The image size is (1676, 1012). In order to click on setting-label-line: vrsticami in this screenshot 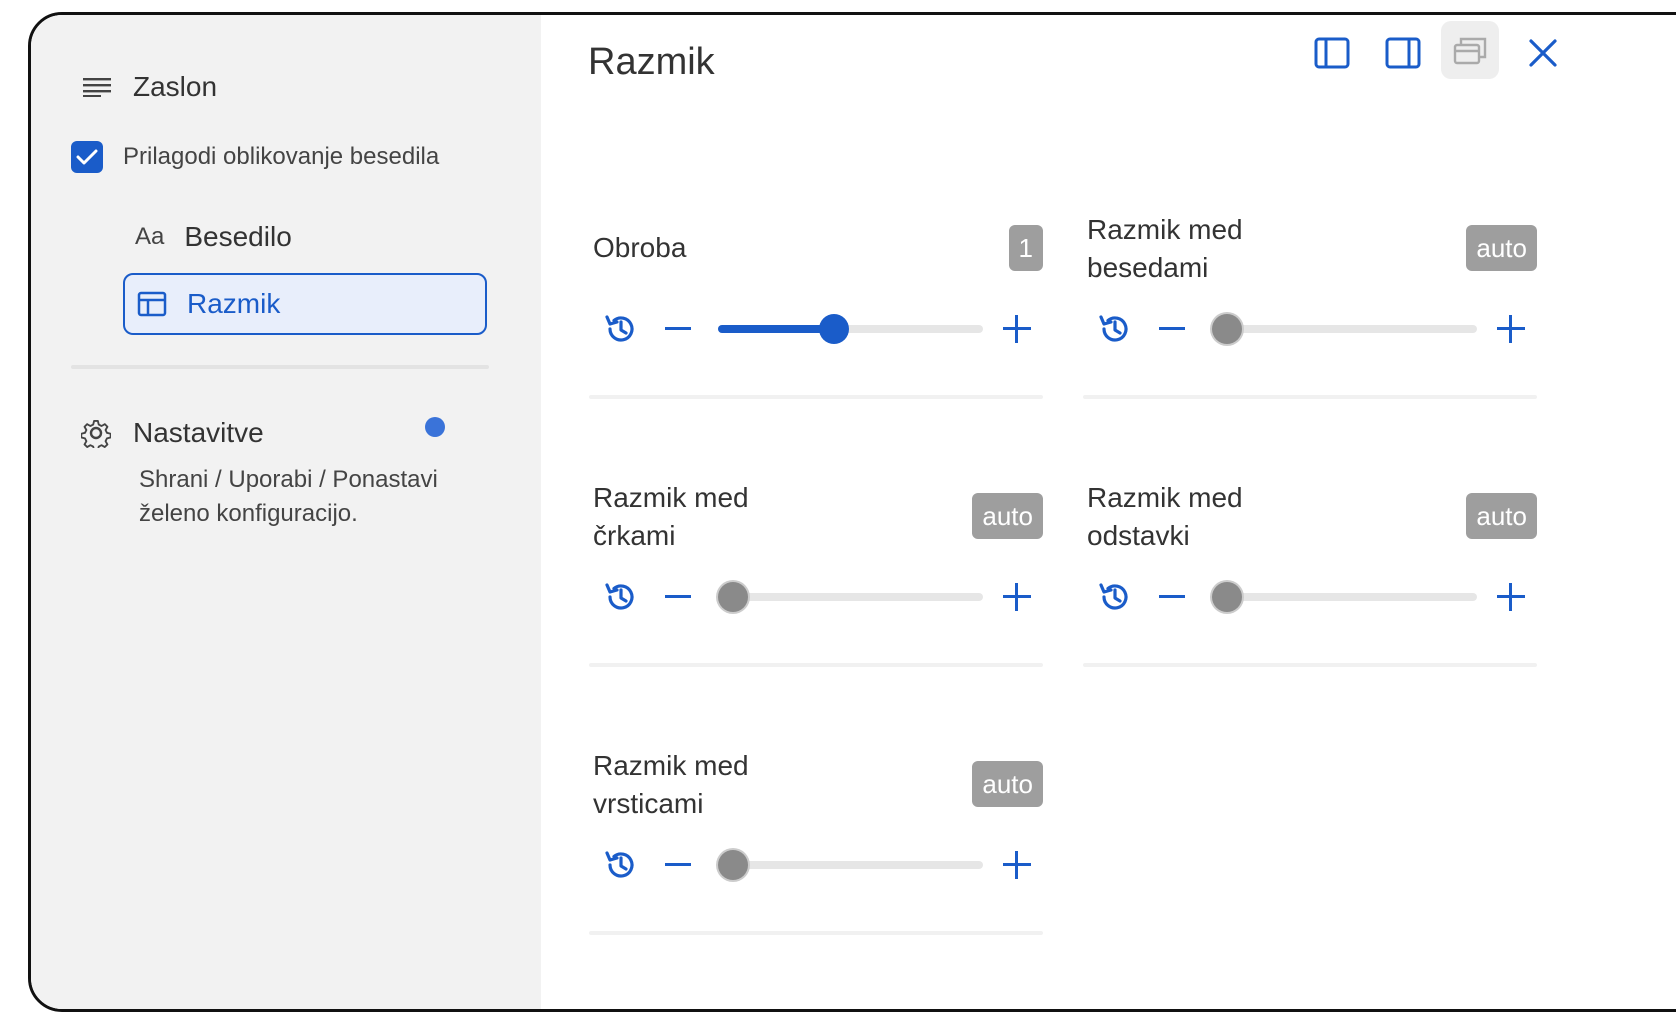, I will do `click(648, 803)`.